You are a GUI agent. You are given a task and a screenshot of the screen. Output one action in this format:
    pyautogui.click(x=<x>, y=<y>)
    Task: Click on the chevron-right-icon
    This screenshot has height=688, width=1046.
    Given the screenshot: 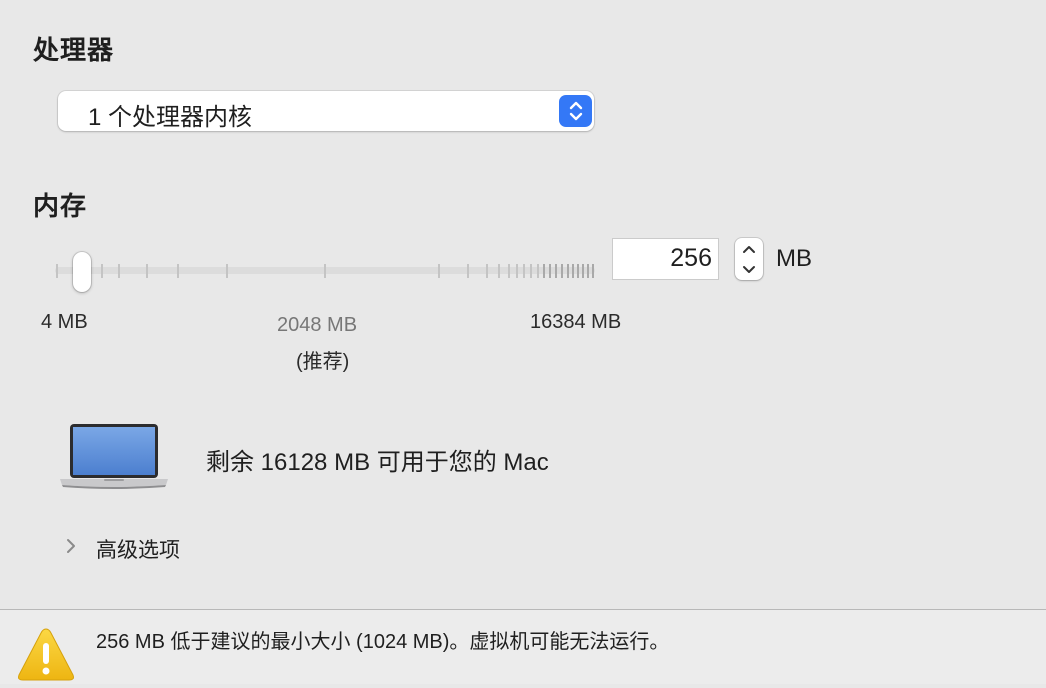 What is the action you would take?
    pyautogui.click(x=71, y=548)
    